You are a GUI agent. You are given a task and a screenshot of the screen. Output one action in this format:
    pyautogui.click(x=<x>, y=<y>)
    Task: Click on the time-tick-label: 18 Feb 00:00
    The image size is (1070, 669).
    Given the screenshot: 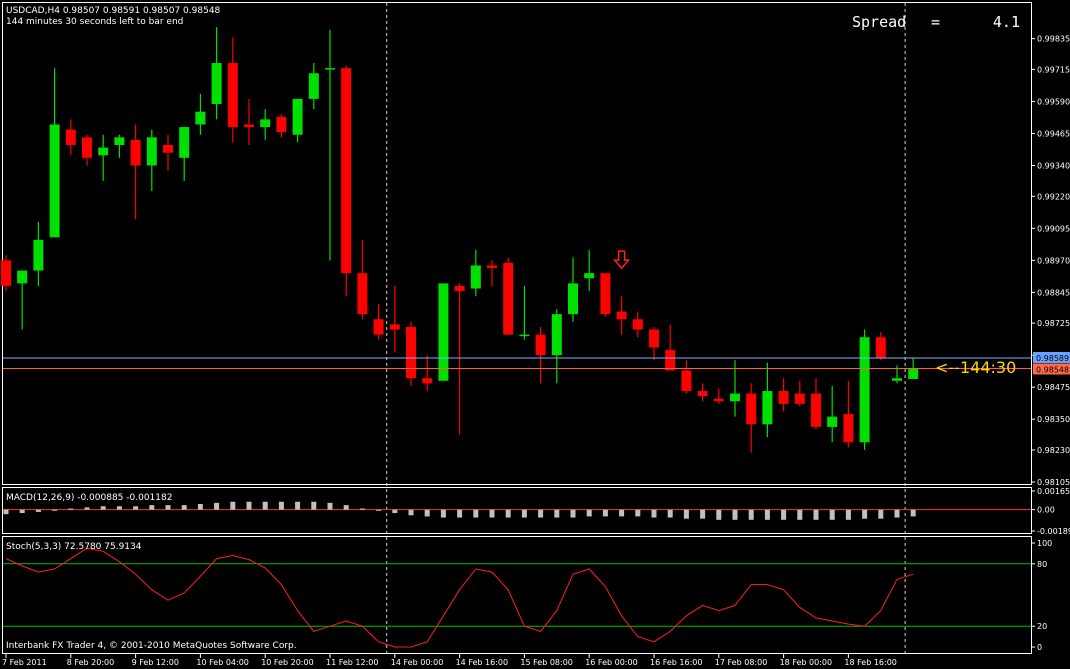 What is the action you would take?
    pyautogui.click(x=806, y=662)
    